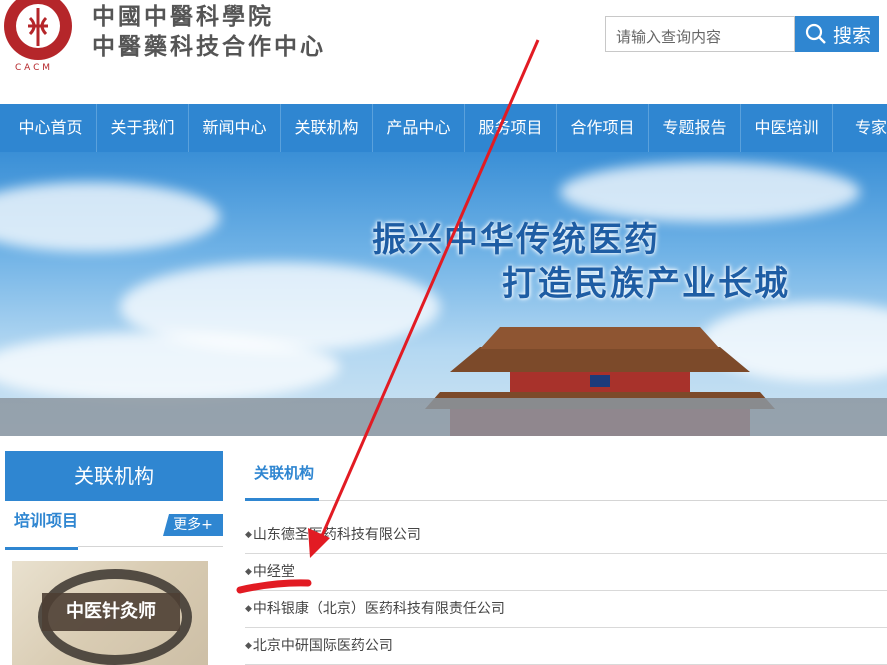 Image resolution: width=887 pixels, height=665 pixels. I want to click on site-header: C A C M 中國中醫科學院 中醫藥科技合作中心 请输入查询内容 搜索, so click(443, 49).